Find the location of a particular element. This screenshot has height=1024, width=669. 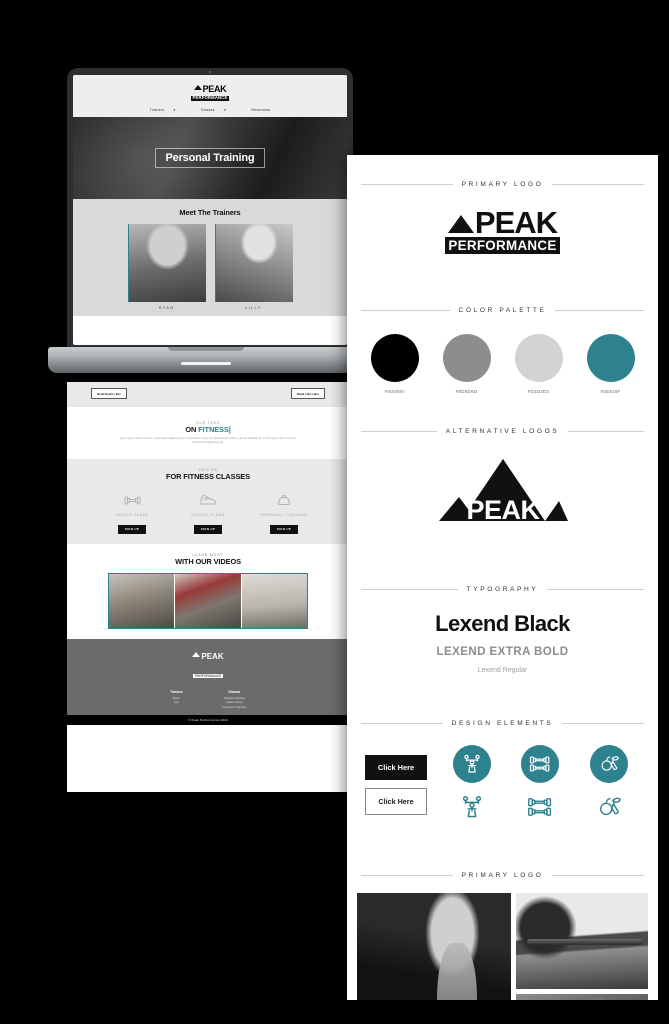

hero-title: Personal Training is located at coordinates (210, 158).